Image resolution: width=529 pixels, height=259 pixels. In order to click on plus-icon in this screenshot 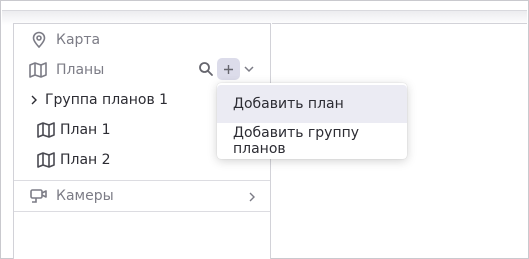, I will do `click(228, 69)`.